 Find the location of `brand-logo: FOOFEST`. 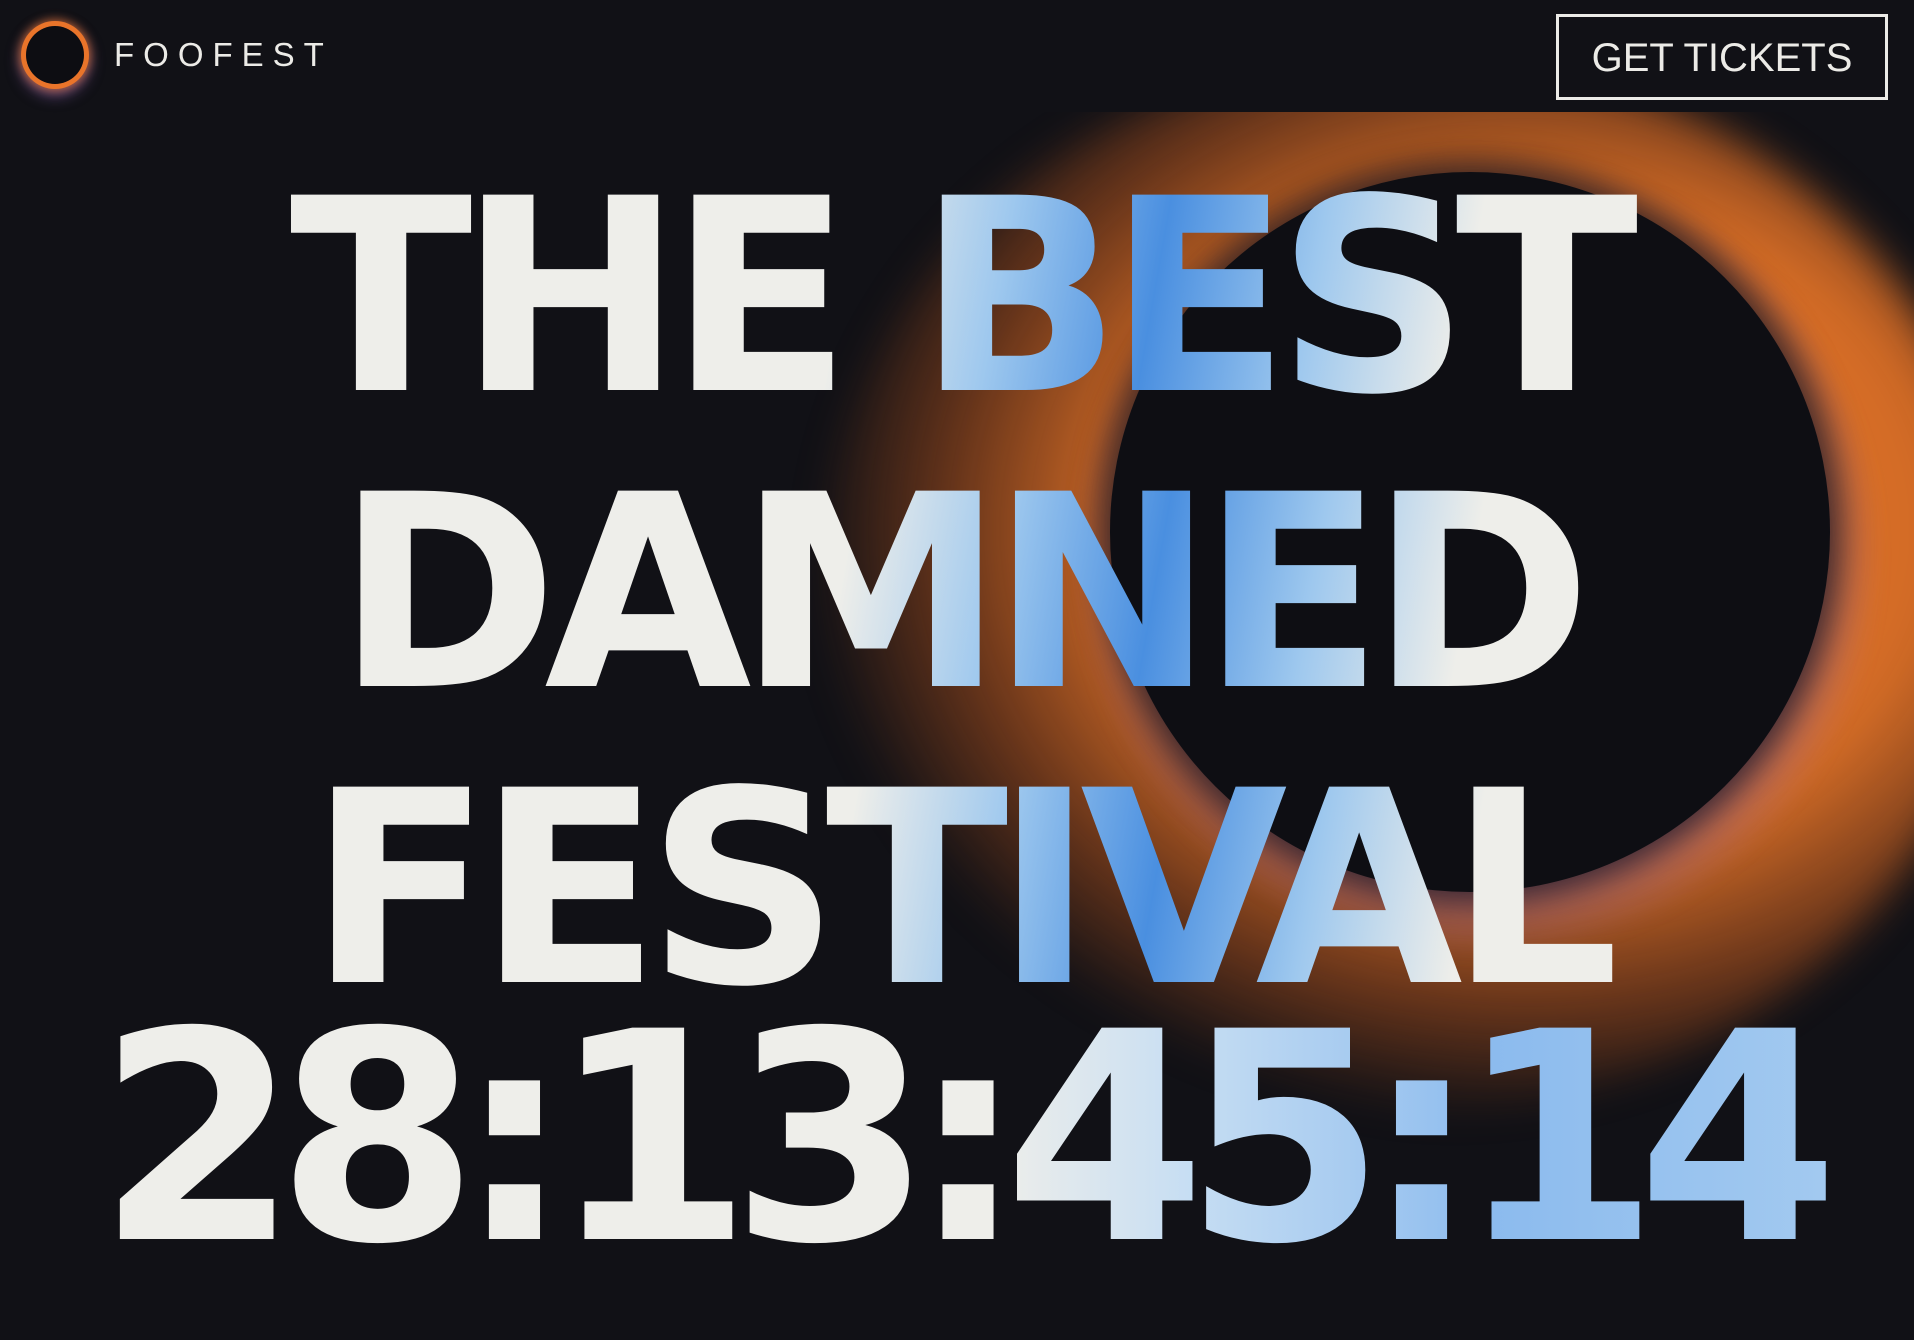

brand-logo: FOOFEST is located at coordinates (179, 55).